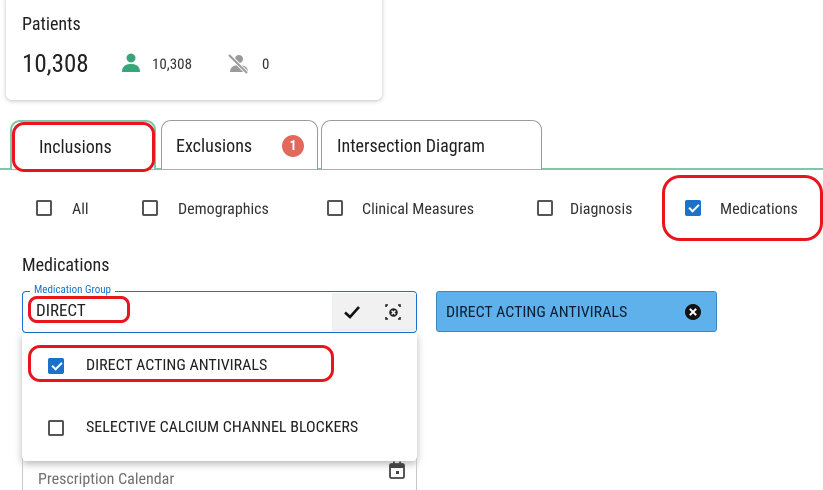 The height and width of the screenshot is (490, 823). What do you see at coordinates (418, 208) in the screenshot?
I see `filter-clinical-measures-label: Clinical Measures` at bounding box center [418, 208].